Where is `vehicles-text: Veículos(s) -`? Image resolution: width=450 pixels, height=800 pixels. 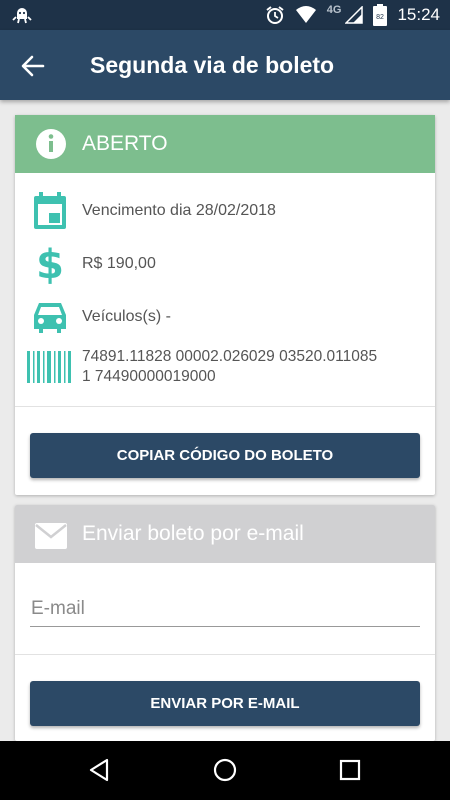
vehicles-text: Veículos(s) - is located at coordinates (126, 316).